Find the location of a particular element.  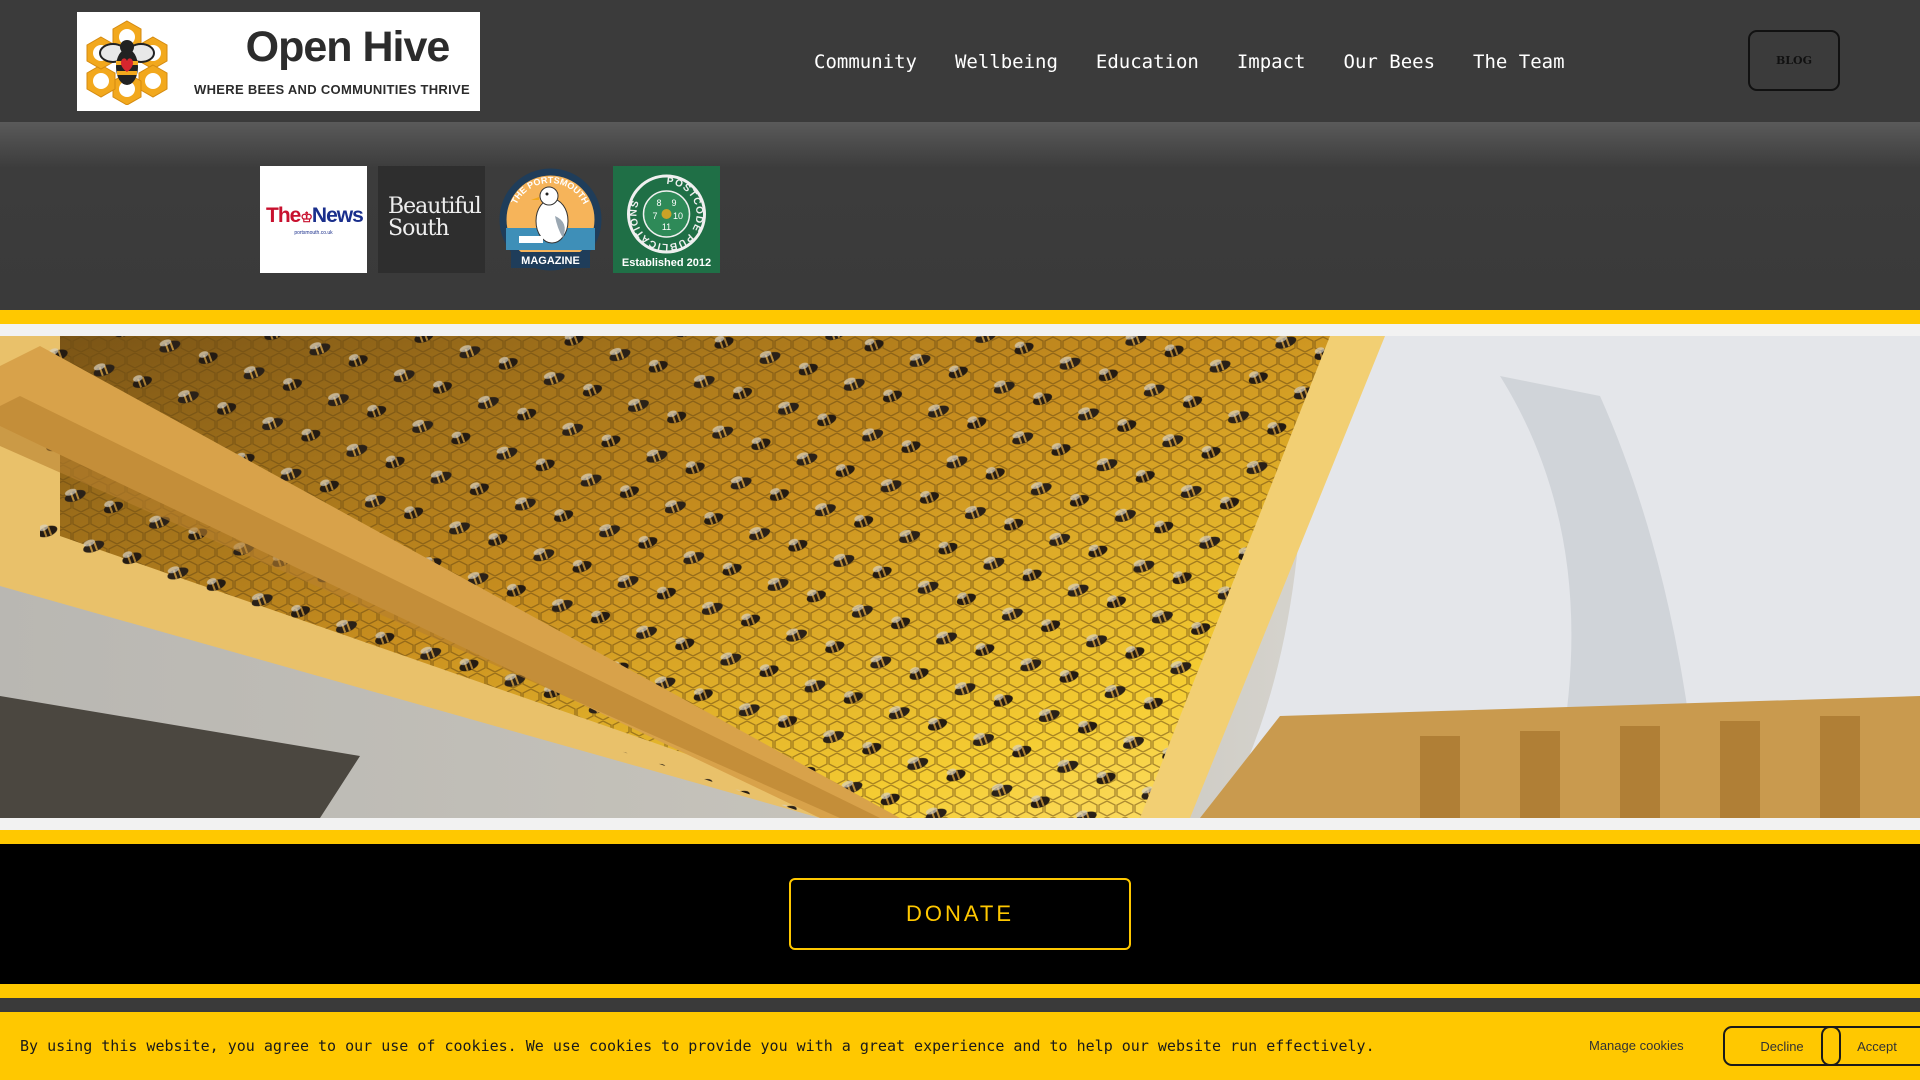

nav-link-education: Education is located at coordinates (1147, 62).